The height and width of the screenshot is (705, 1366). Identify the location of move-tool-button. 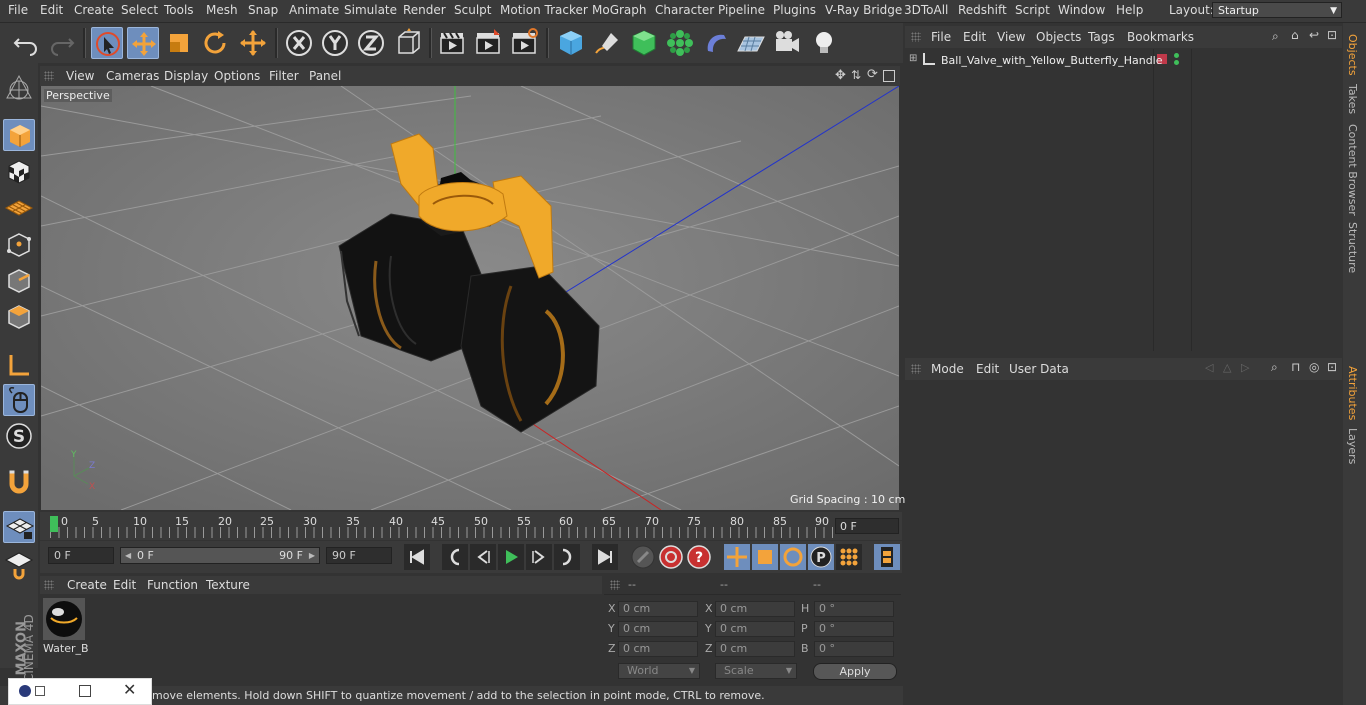
(143, 43).